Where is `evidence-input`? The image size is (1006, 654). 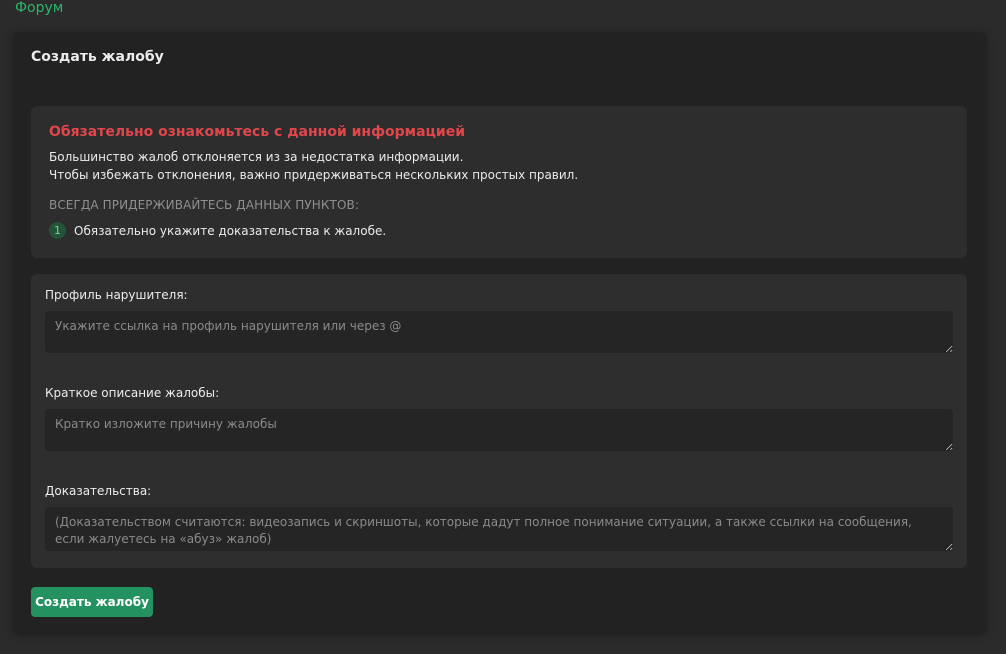 evidence-input is located at coordinates (499, 529).